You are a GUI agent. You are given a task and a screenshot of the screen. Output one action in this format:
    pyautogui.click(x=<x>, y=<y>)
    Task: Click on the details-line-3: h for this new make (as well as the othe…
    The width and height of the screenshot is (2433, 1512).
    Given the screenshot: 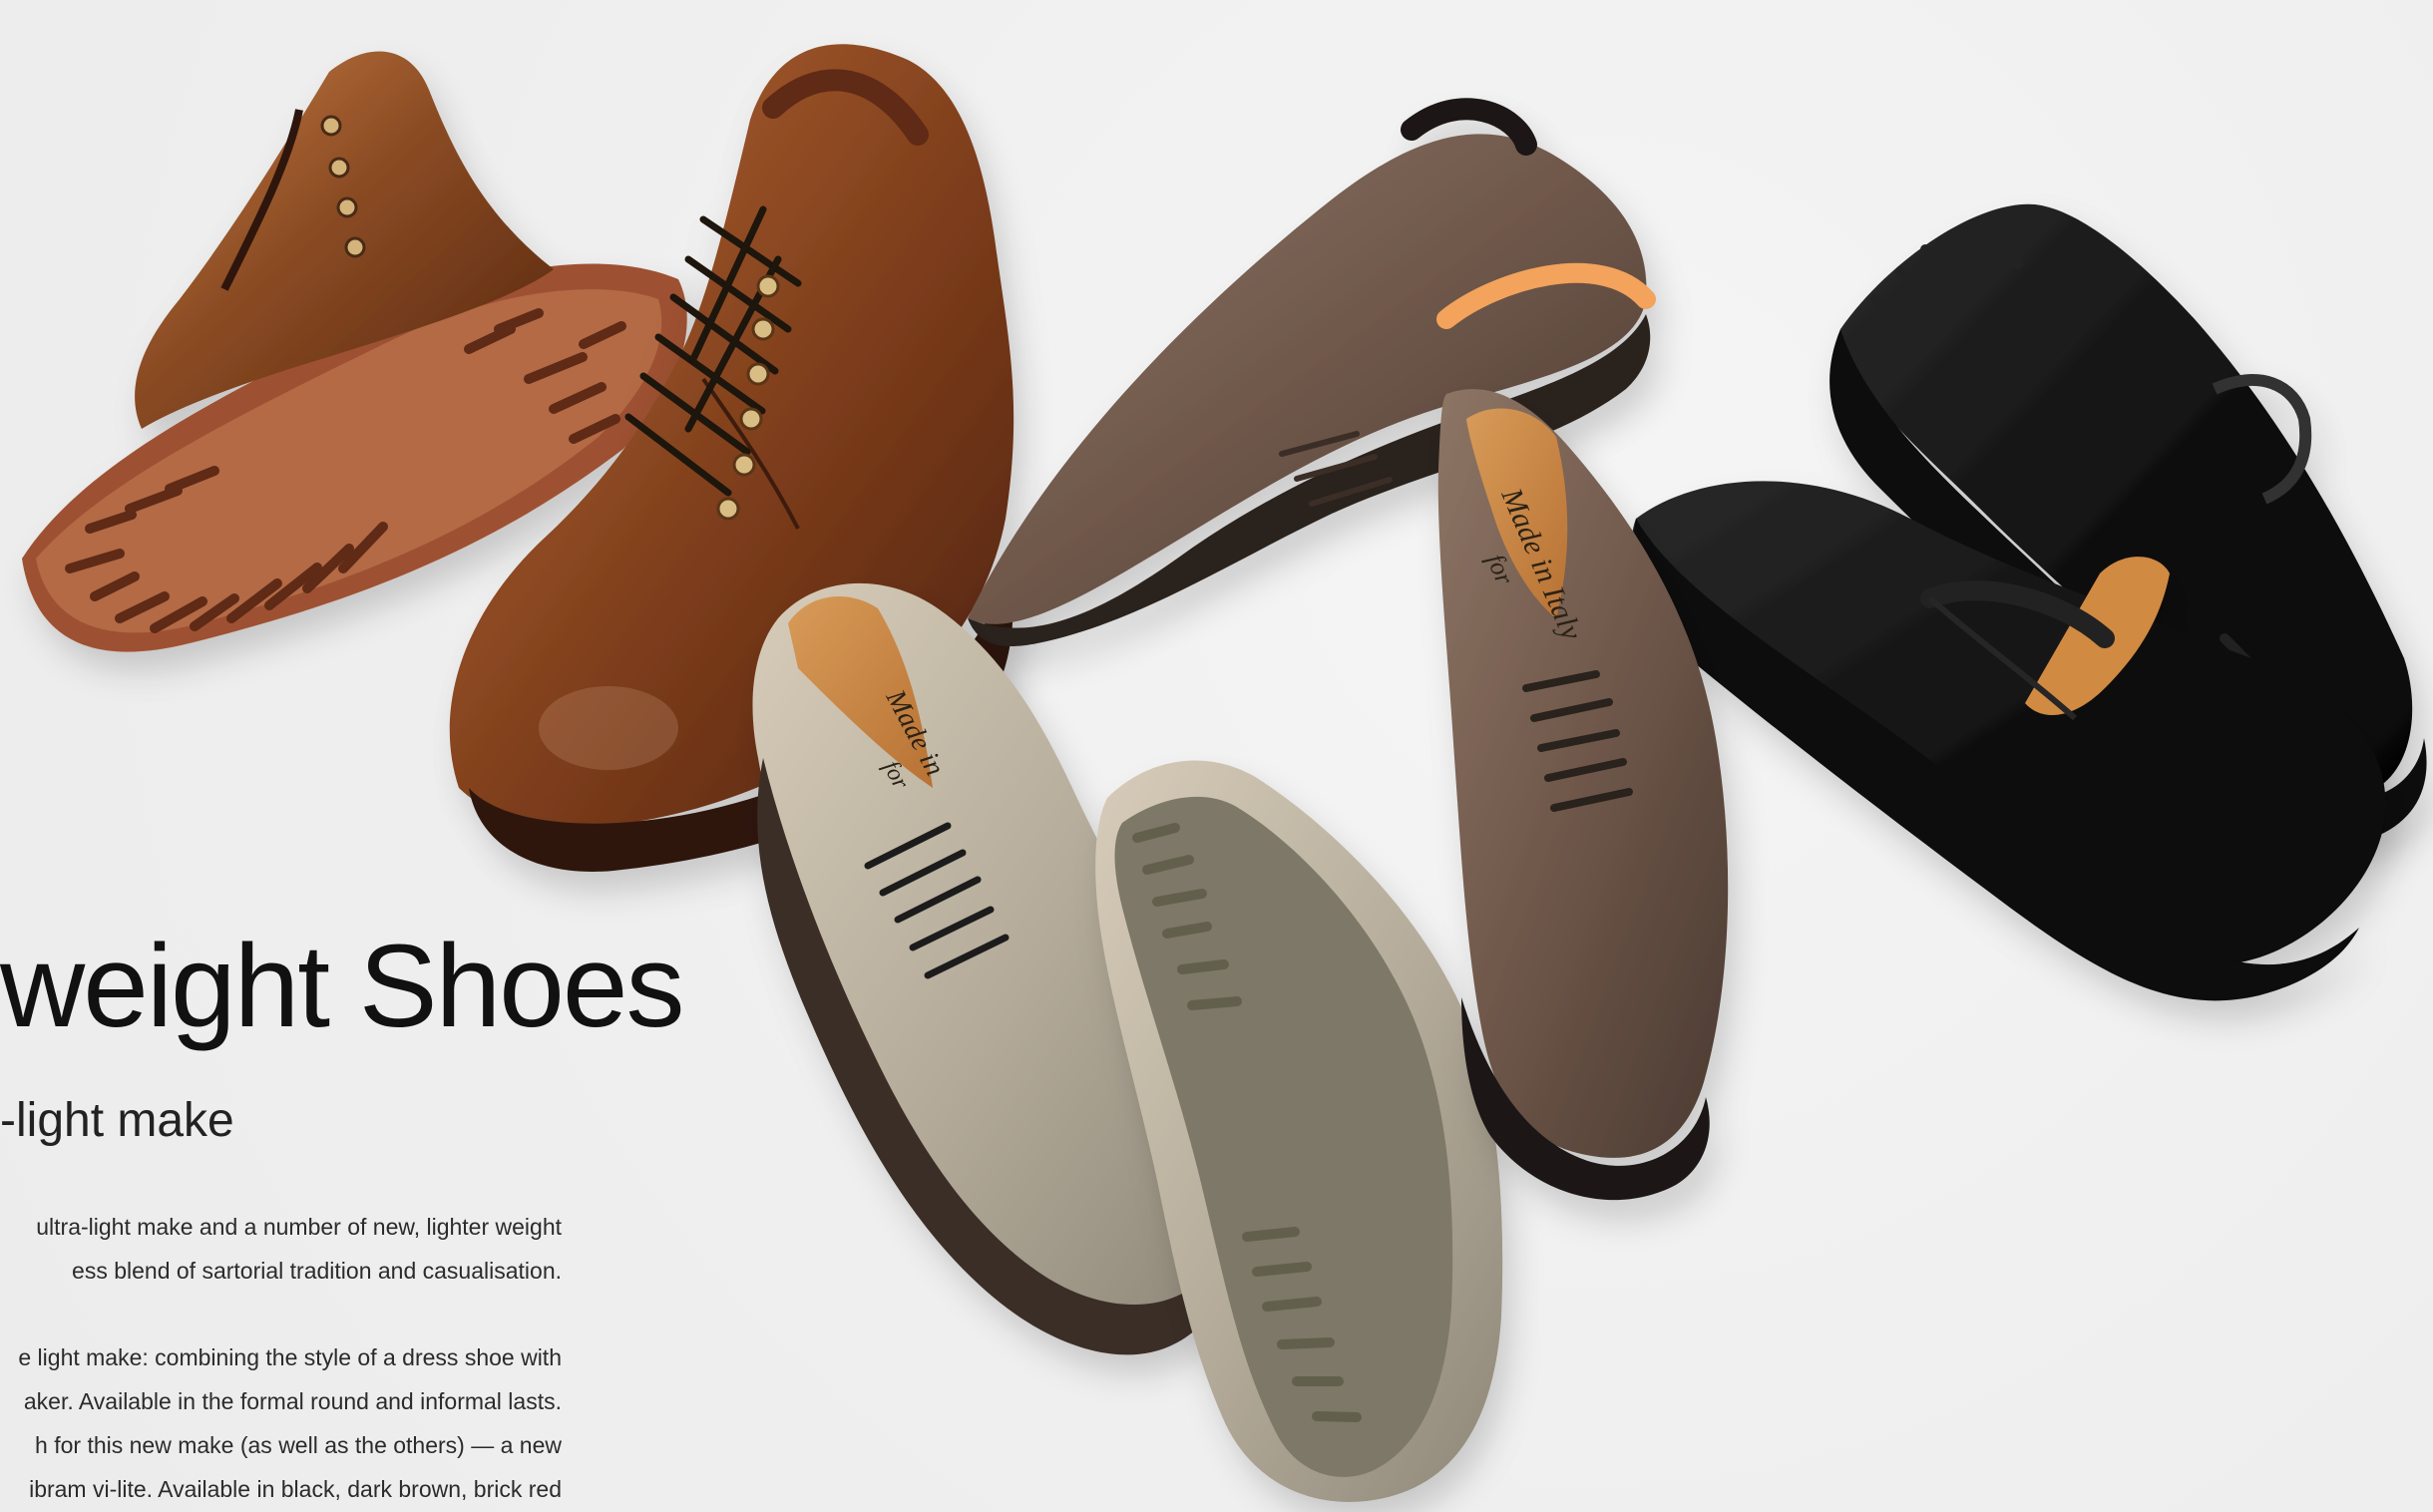 What is the action you would take?
    pyautogui.click(x=298, y=1445)
    